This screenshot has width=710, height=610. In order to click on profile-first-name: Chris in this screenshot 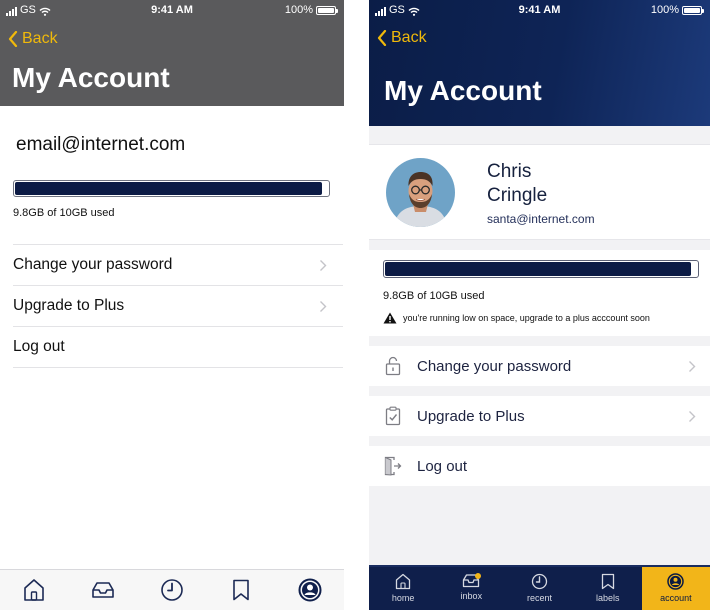, I will do `click(509, 171)`.